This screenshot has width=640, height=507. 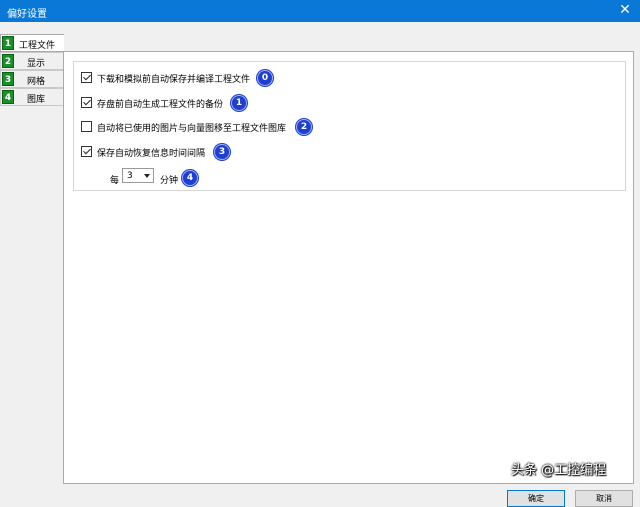 What do you see at coordinates (265, 78) in the screenshot?
I see `step-badge: 0` at bounding box center [265, 78].